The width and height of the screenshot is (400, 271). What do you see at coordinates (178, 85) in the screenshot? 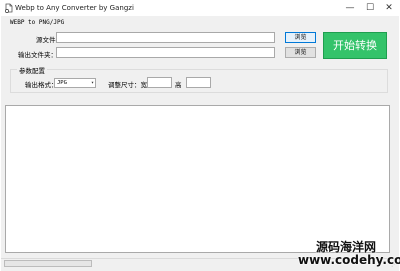
I see `resize-height-label: 高` at bounding box center [178, 85].